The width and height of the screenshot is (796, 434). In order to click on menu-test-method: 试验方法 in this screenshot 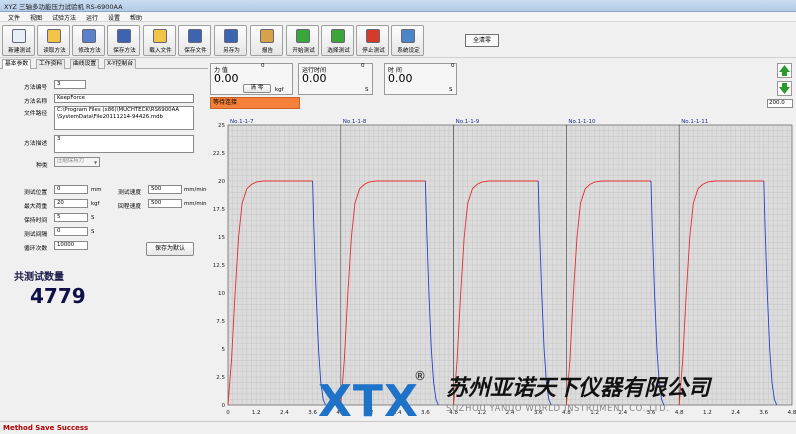, I will do `click(64, 17)`.